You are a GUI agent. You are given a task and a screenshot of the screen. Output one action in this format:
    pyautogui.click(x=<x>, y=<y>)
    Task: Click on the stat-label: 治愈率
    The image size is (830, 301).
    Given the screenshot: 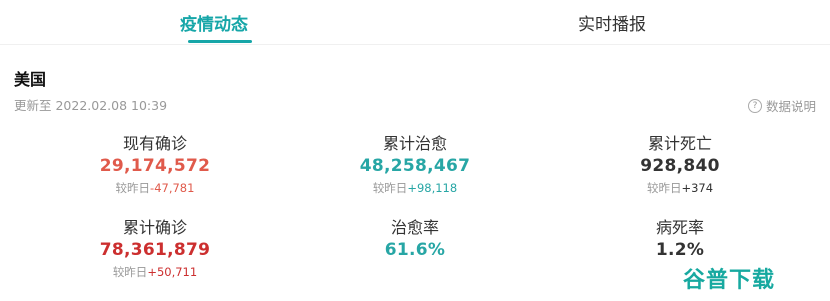 What is the action you would take?
    pyautogui.click(x=414, y=227)
    